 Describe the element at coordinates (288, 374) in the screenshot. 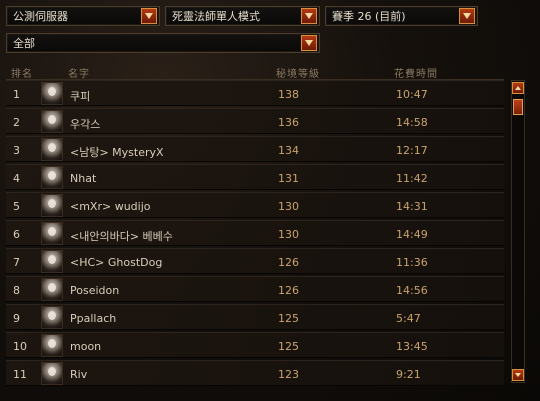

I see `row-level: 123` at that location.